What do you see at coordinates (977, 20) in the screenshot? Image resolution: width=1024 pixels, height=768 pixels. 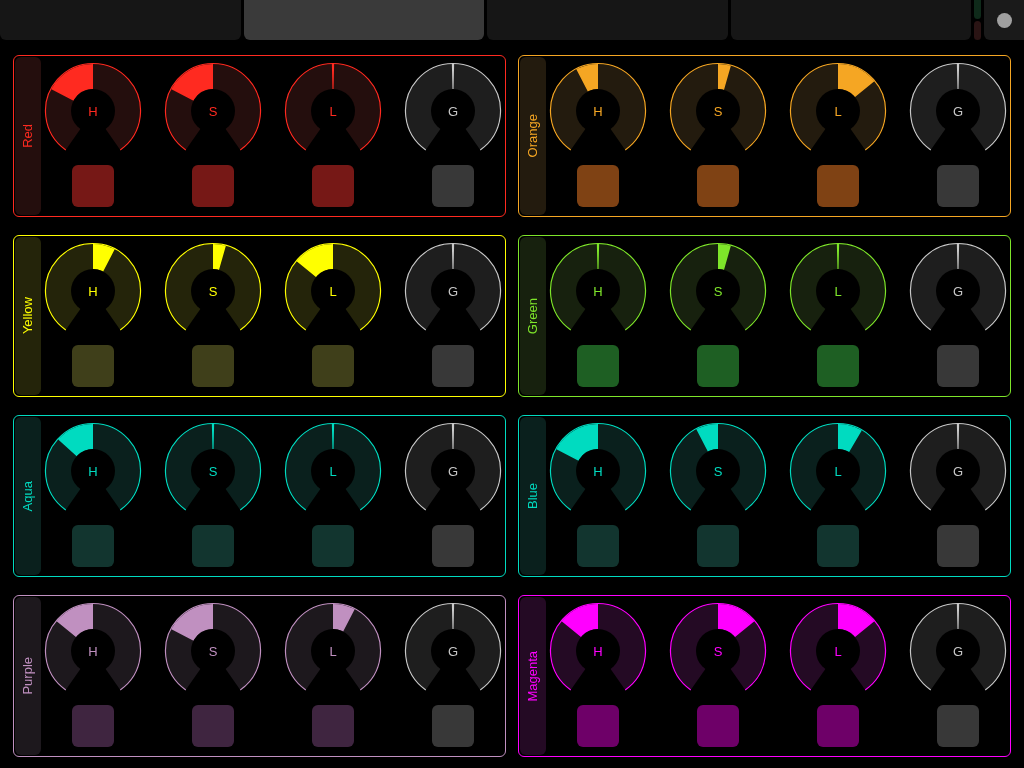 I see `level-meter-drawing` at bounding box center [977, 20].